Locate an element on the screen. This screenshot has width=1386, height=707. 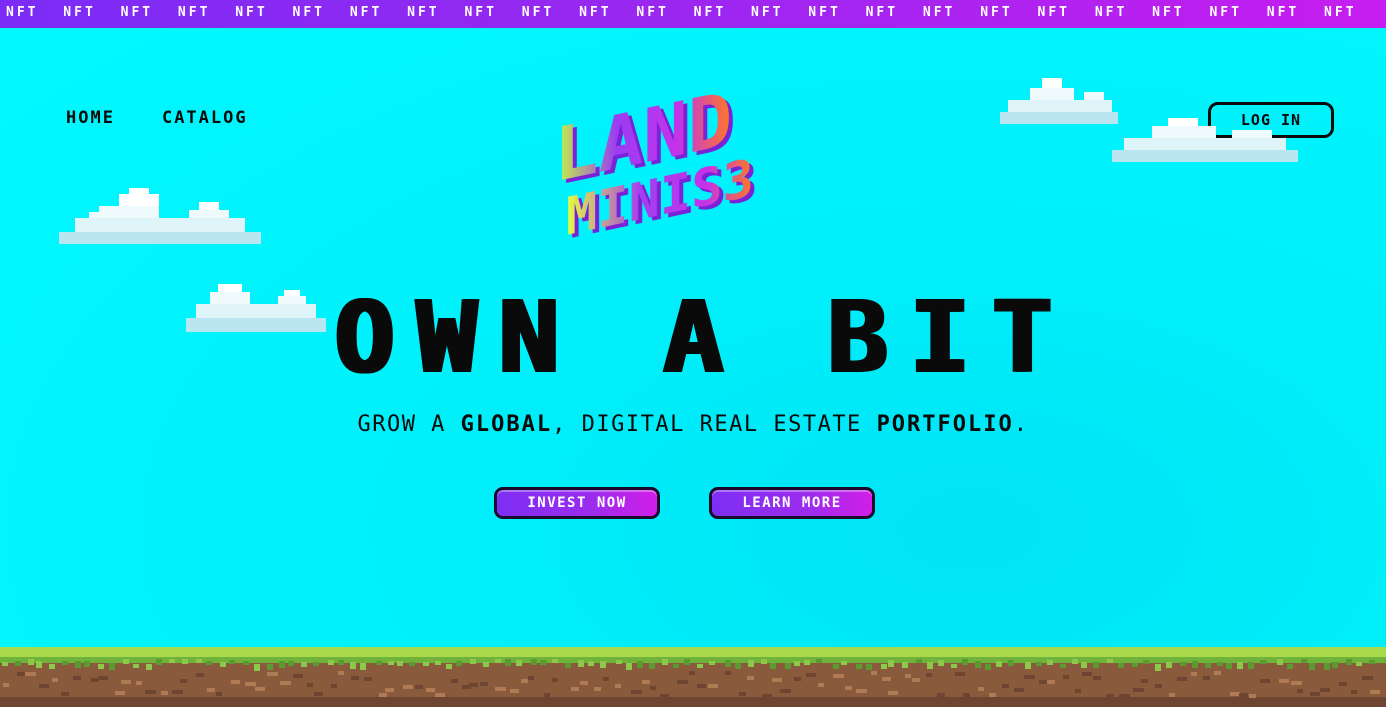
pixel-ground is located at coordinates (693, 677).